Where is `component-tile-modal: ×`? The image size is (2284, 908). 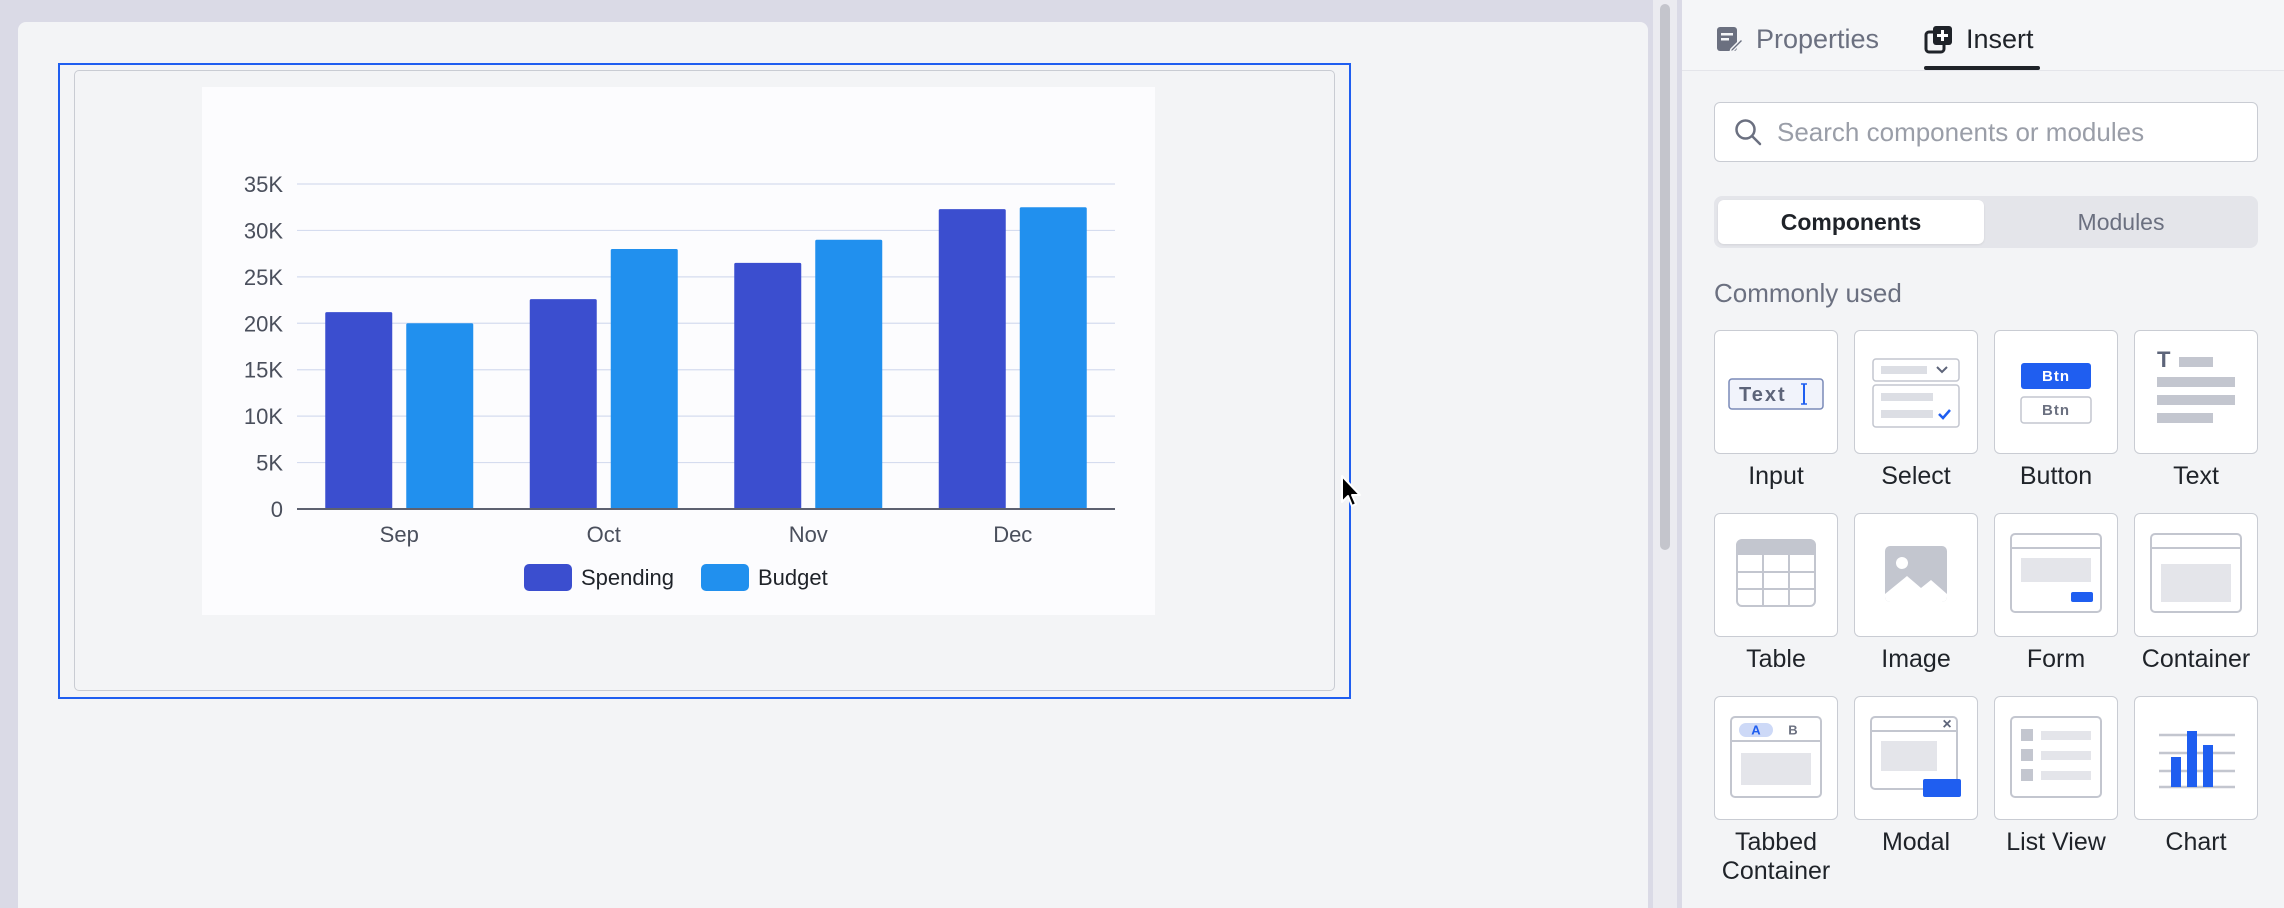
component-tile-modal: × is located at coordinates (1916, 758).